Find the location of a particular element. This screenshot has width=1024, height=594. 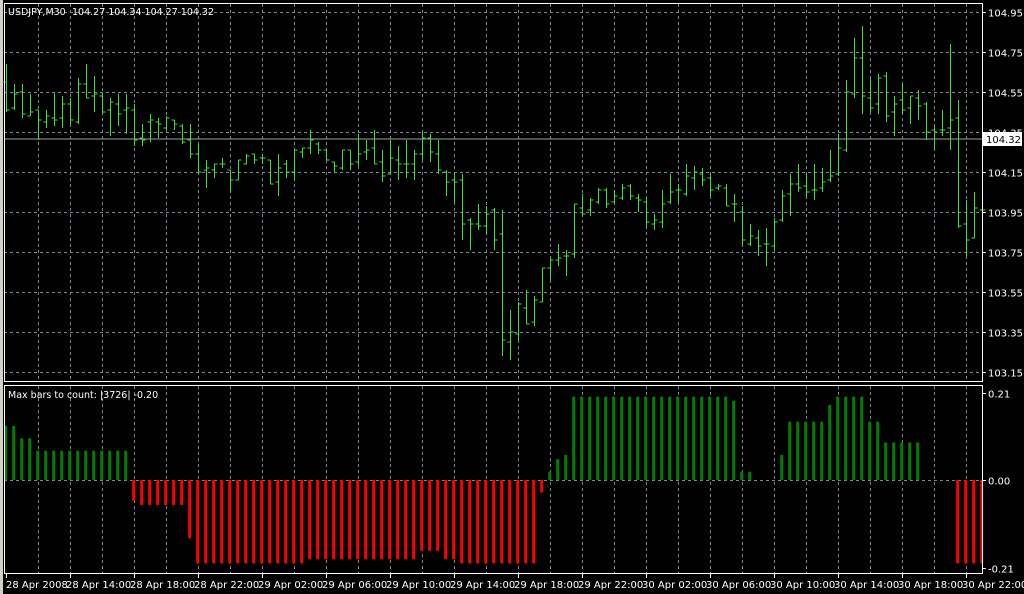

time-tick-label: 28 Apr 18:00 is located at coordinates (162, 585).